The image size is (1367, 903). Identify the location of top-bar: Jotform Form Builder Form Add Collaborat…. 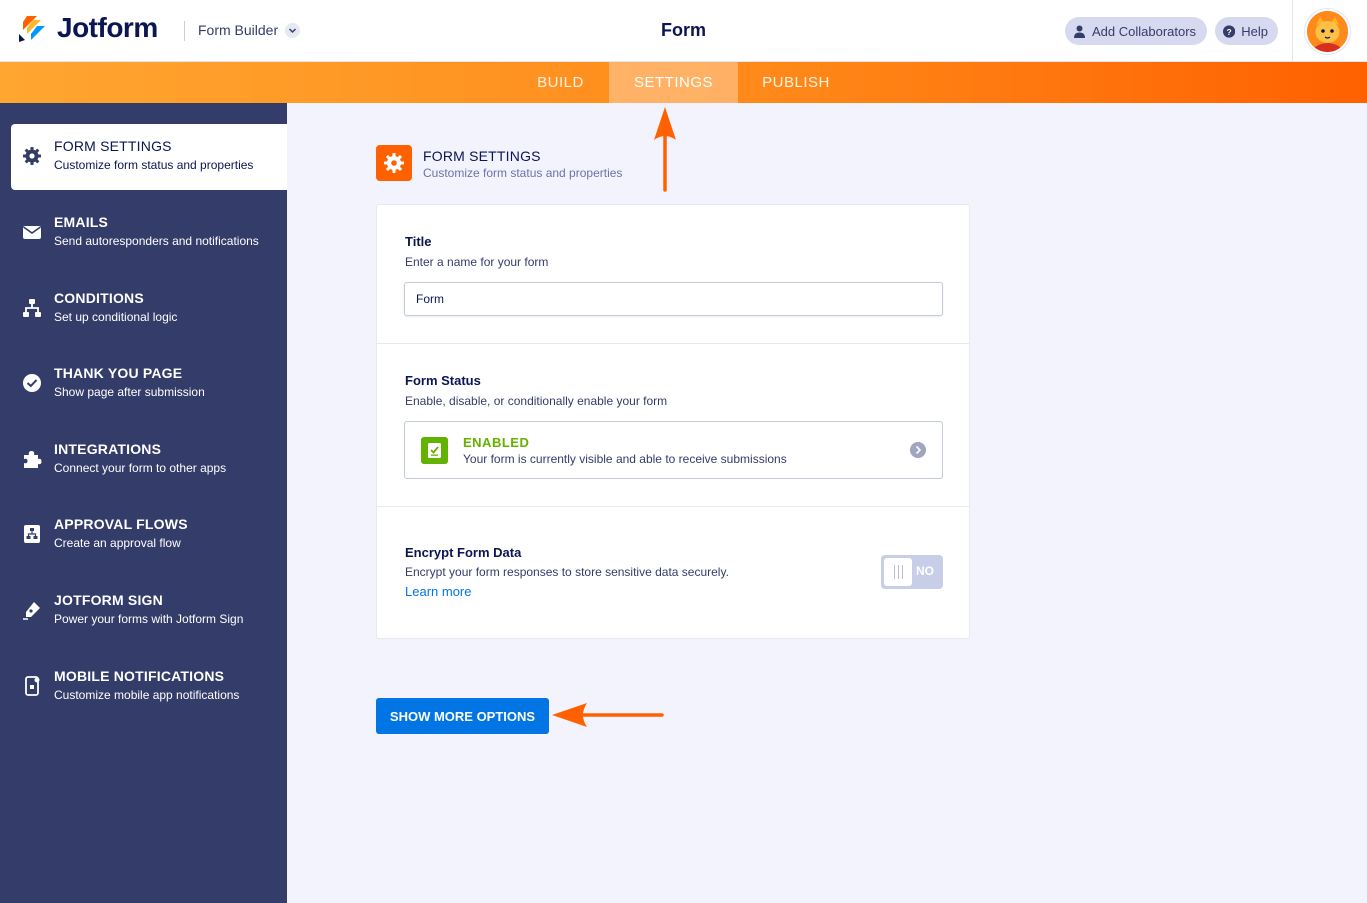
(683, 31).